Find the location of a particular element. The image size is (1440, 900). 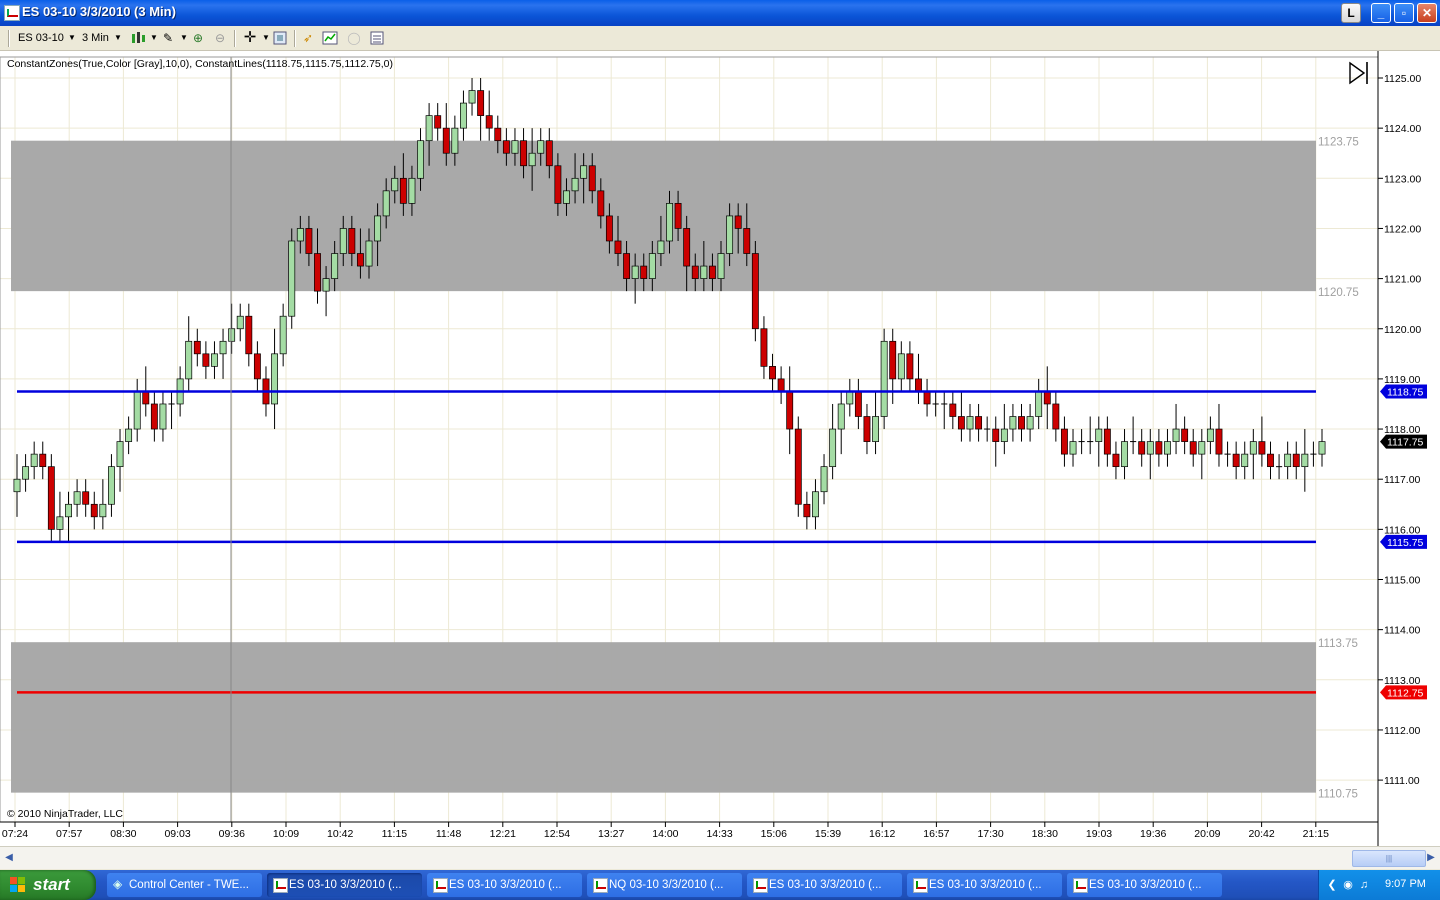

properties-icon is located at coordinates (377, 38).